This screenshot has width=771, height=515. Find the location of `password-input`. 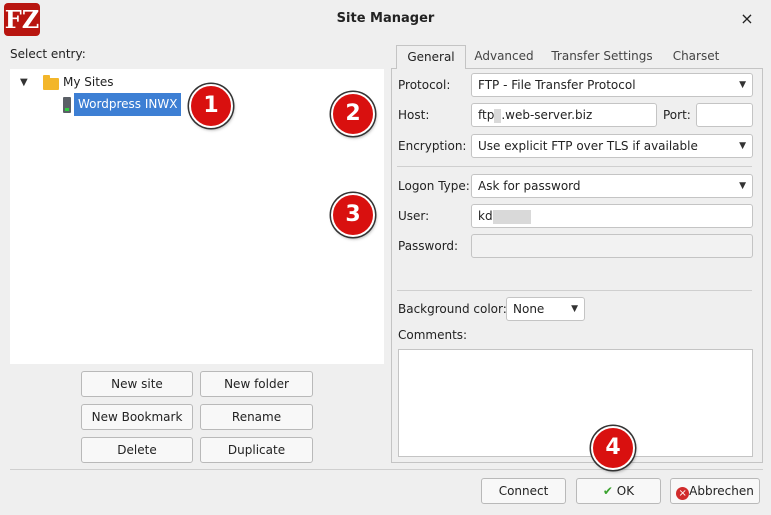

password-input is located at coordinates (612, 246).